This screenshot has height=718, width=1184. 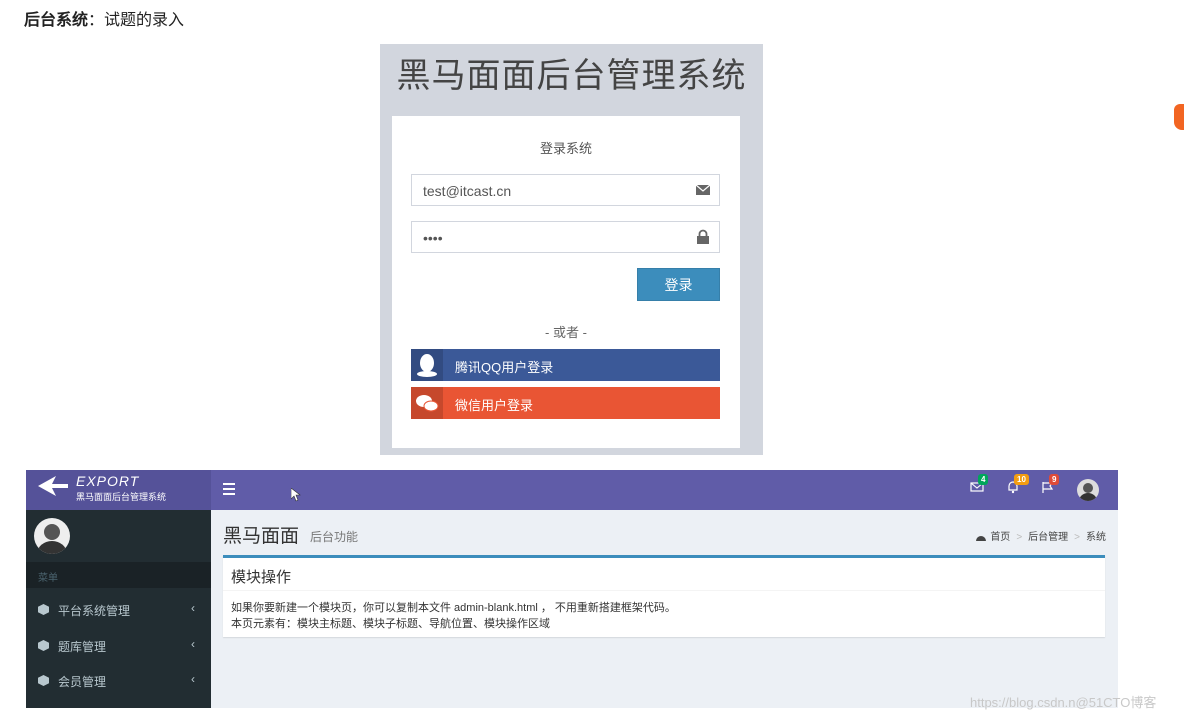 I want to click on dashboard-icon, so click(x=981, y=538).